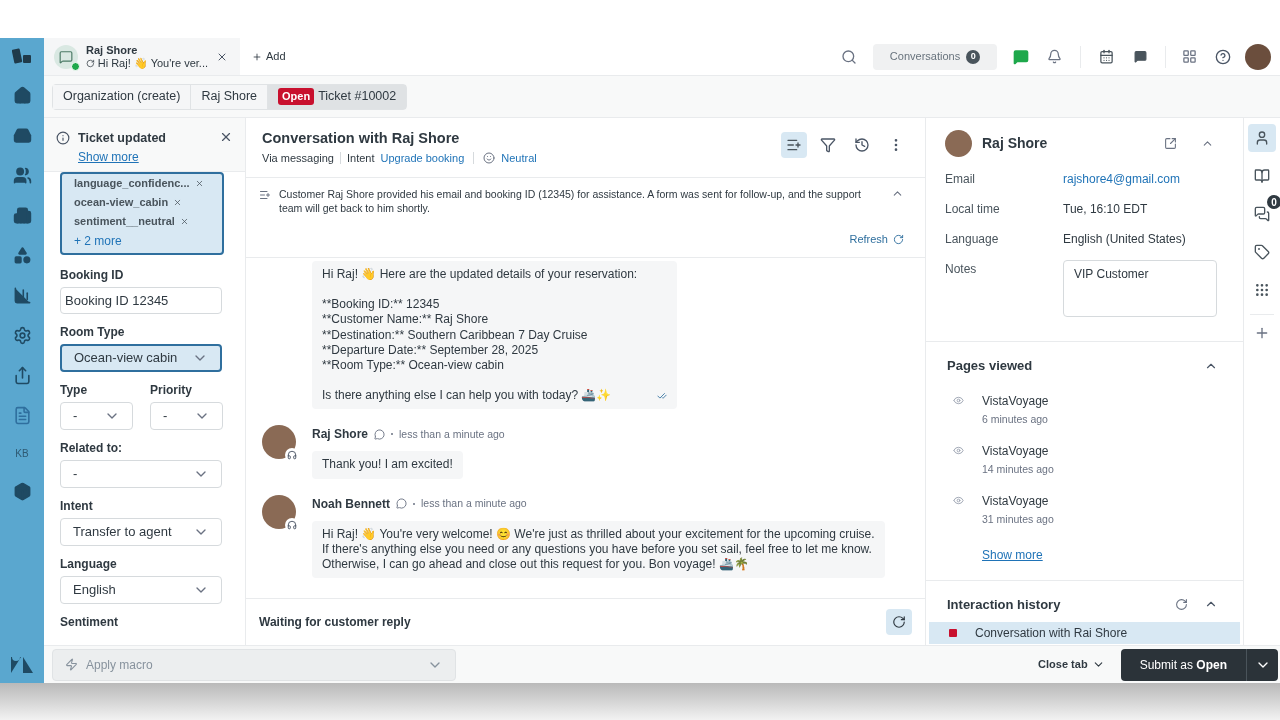  Describe the element at coordinates (958, 143) in the screenshot. I see `customer-avatar` at that location.